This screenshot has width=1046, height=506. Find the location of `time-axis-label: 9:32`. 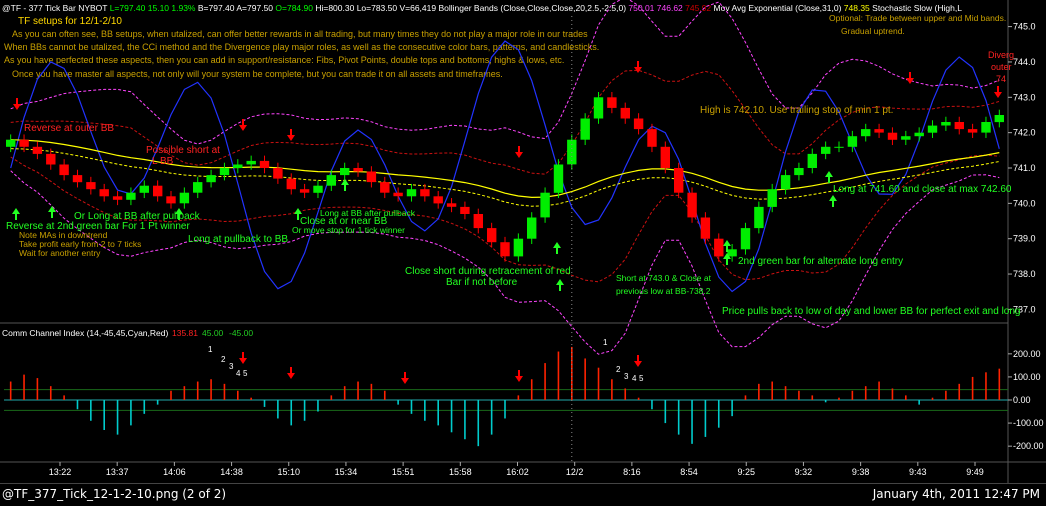

time-axis-label: 9:32 is located at coordinates (804, 472).